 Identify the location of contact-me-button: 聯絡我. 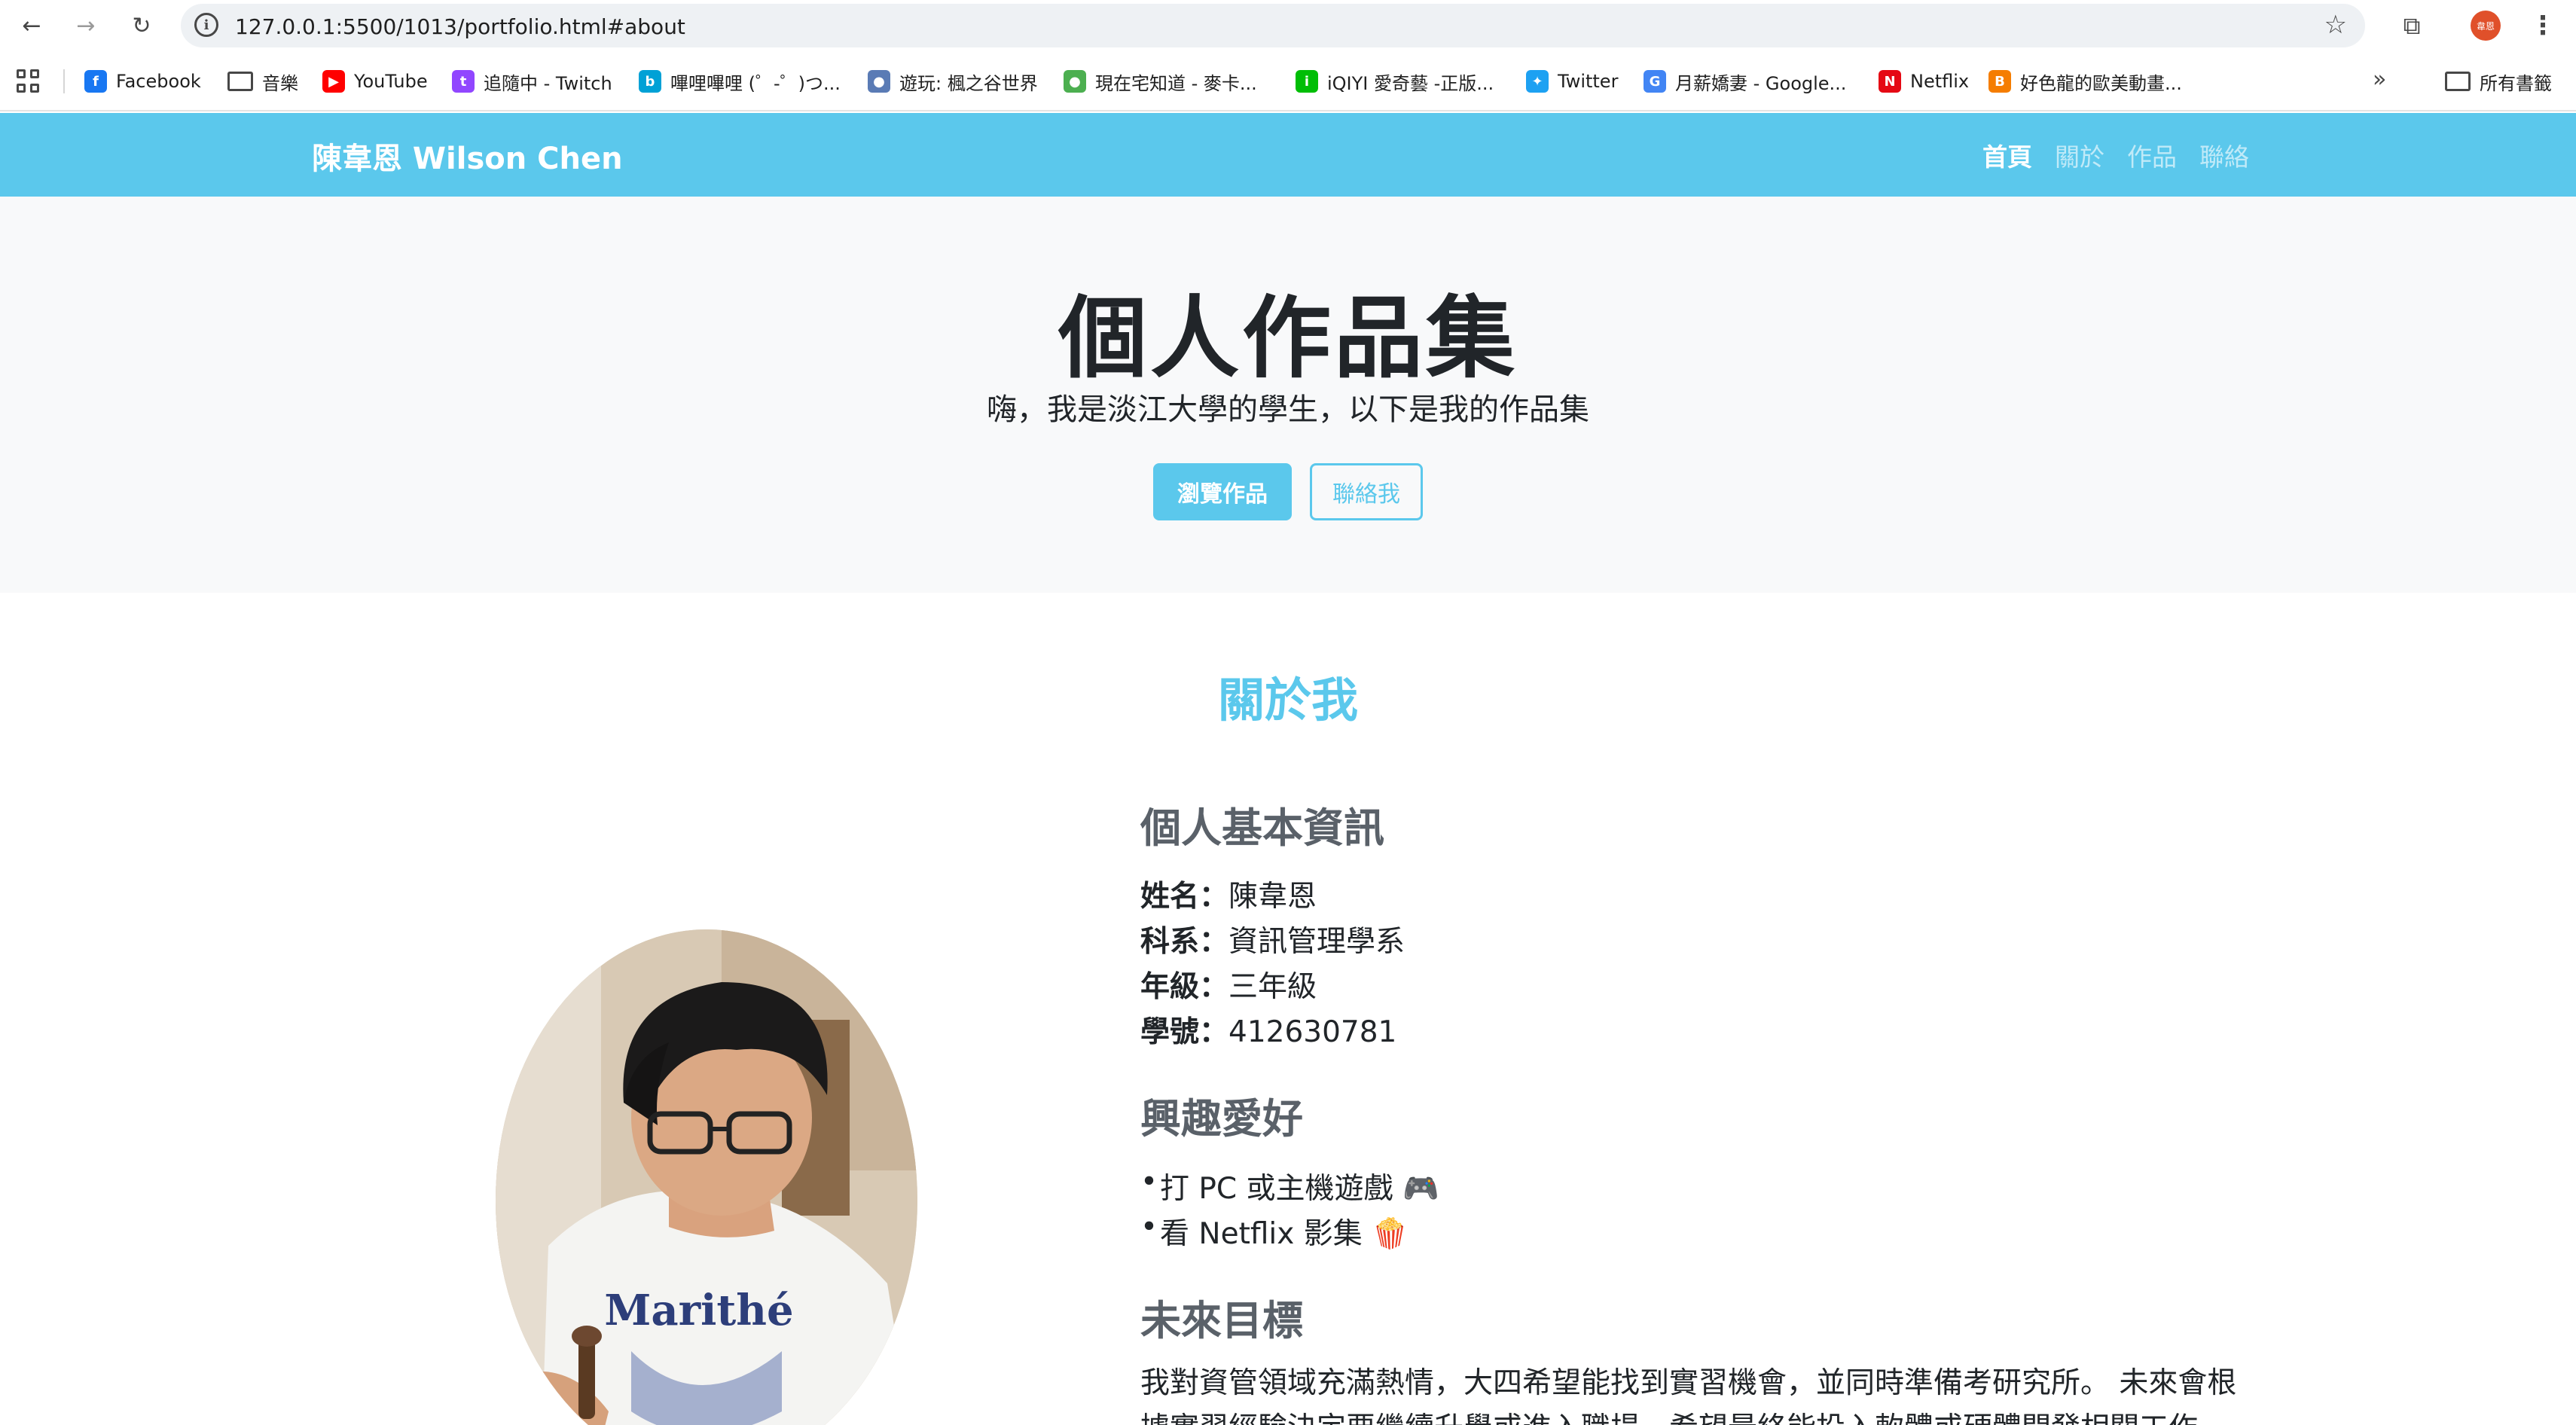
(1367, 491).